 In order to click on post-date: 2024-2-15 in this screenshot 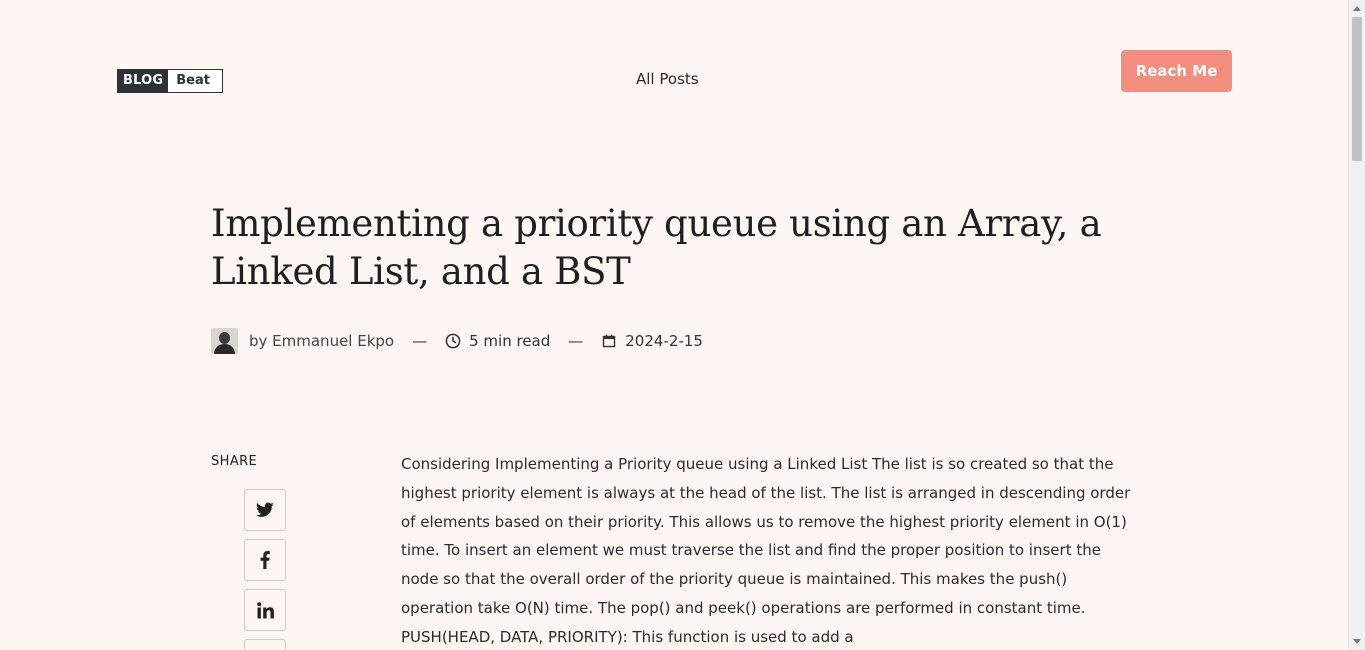, I will do `click(664, 341)`.